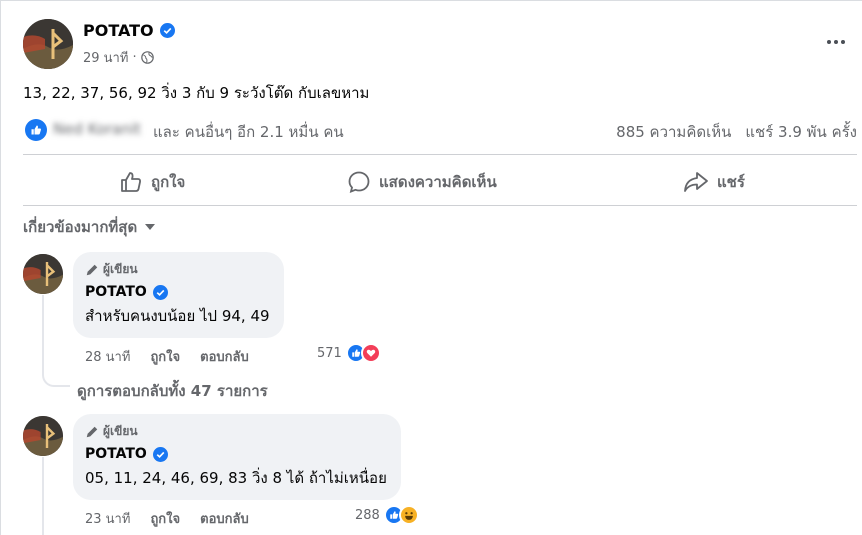 This screenshot has height=535, width=862. Describe the element at coordinates (349, 353) in the screenshot. I see `comment-reactions: 571` at that location.